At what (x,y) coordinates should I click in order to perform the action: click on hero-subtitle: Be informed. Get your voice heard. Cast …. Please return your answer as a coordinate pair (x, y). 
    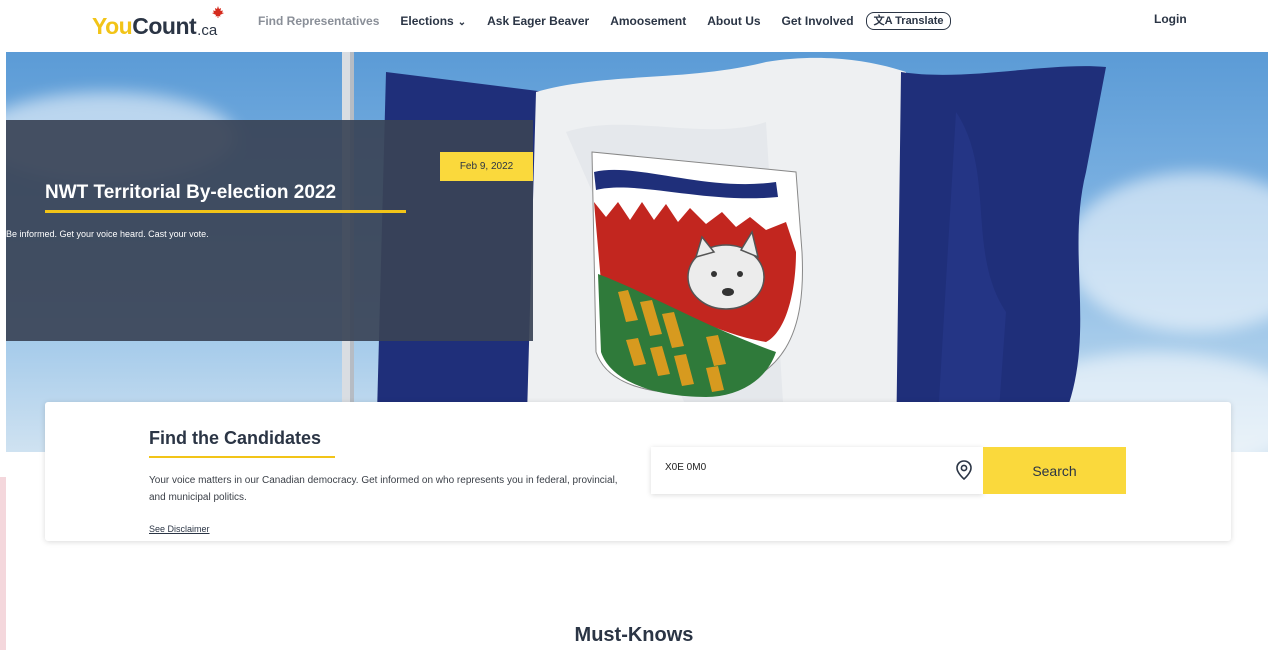
    Looking at the image, I should click on (107, 234).